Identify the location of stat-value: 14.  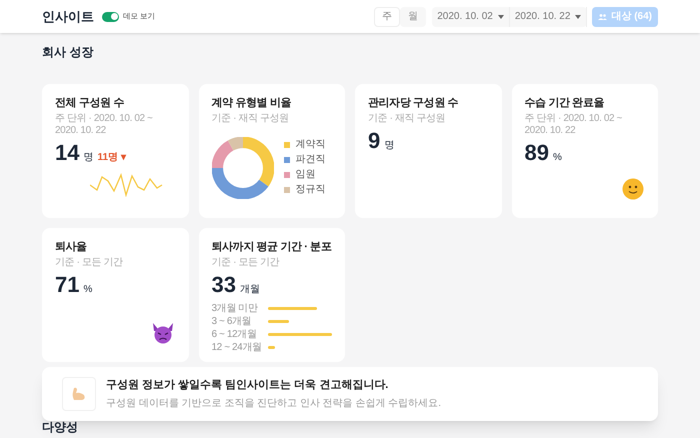
(67, 153).